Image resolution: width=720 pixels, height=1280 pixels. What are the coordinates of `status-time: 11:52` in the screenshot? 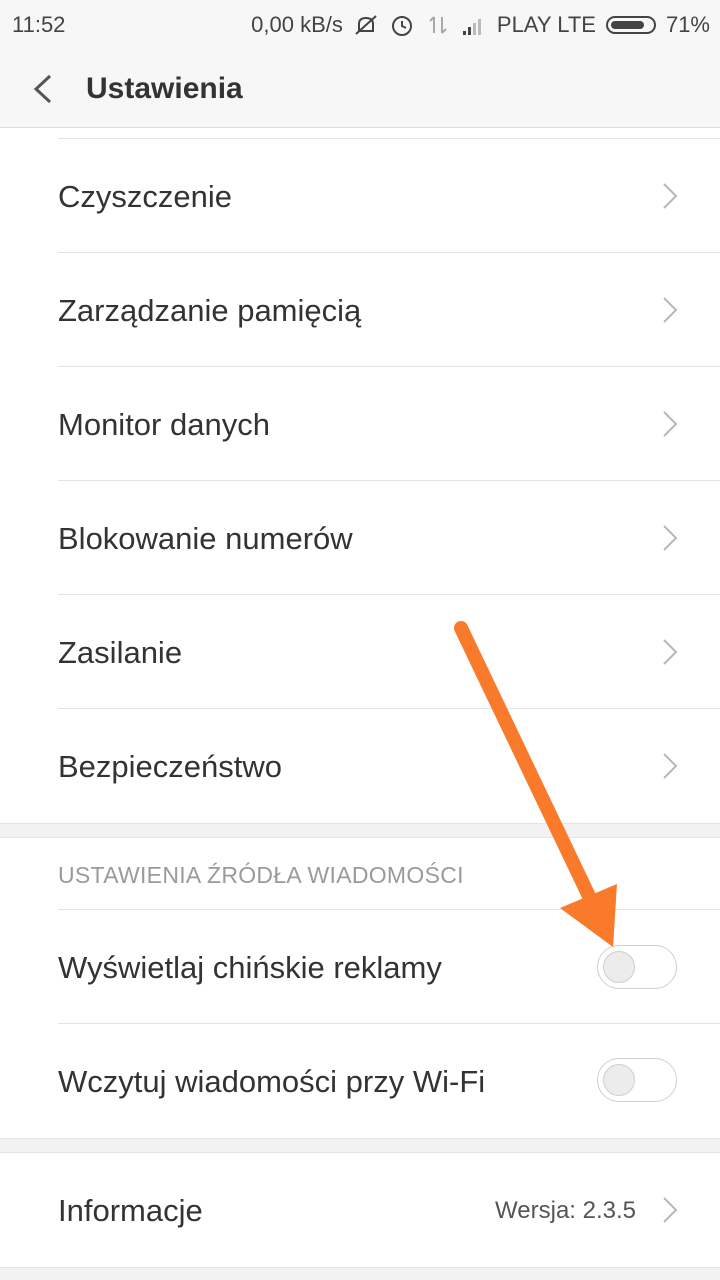 It's located at (39, 24).